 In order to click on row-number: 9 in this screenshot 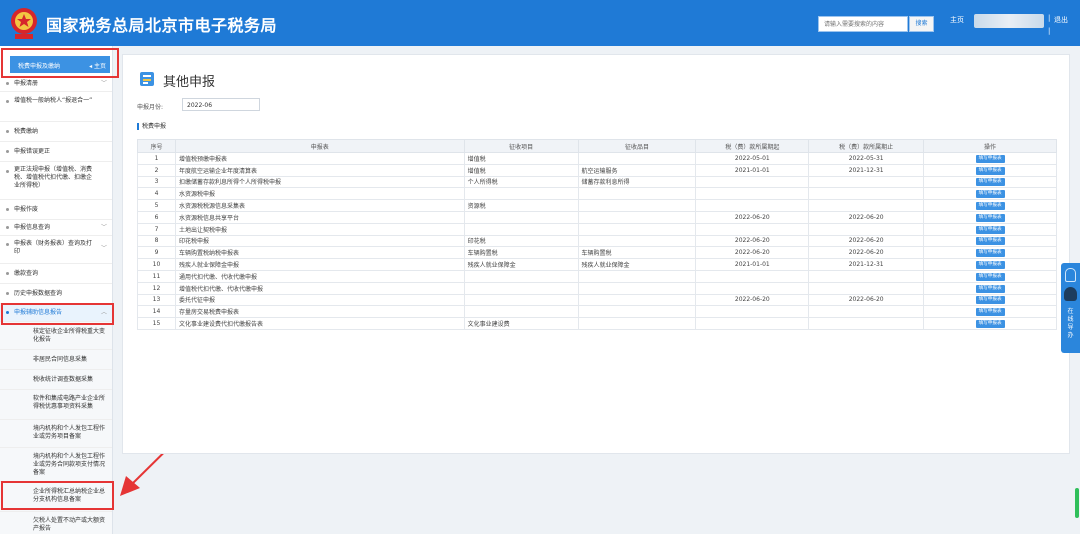, I will do `click(156, 253)`.